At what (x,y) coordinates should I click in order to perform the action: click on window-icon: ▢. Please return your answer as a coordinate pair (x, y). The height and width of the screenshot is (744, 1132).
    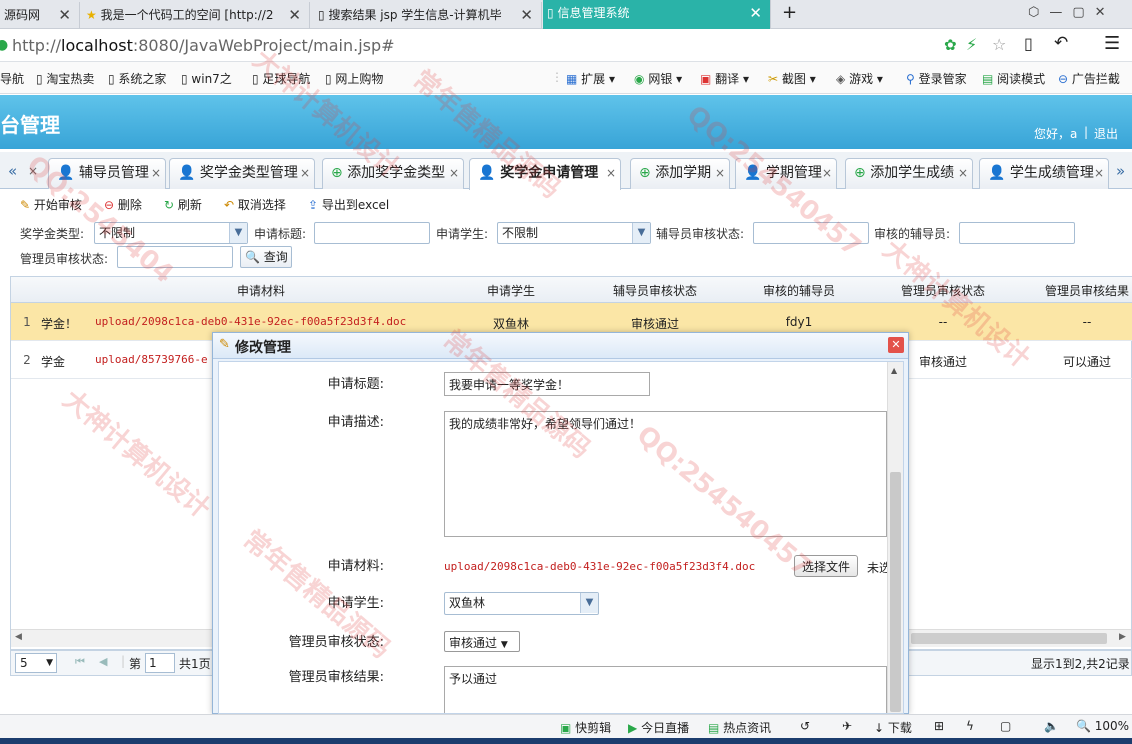
    Looking at the image, I should click on (1005, 726).